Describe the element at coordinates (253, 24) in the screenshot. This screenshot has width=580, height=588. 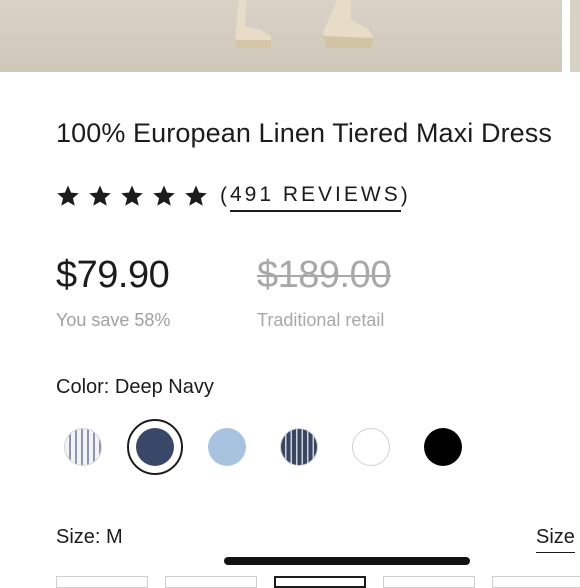
I see `espadrille-left-image` at that location.